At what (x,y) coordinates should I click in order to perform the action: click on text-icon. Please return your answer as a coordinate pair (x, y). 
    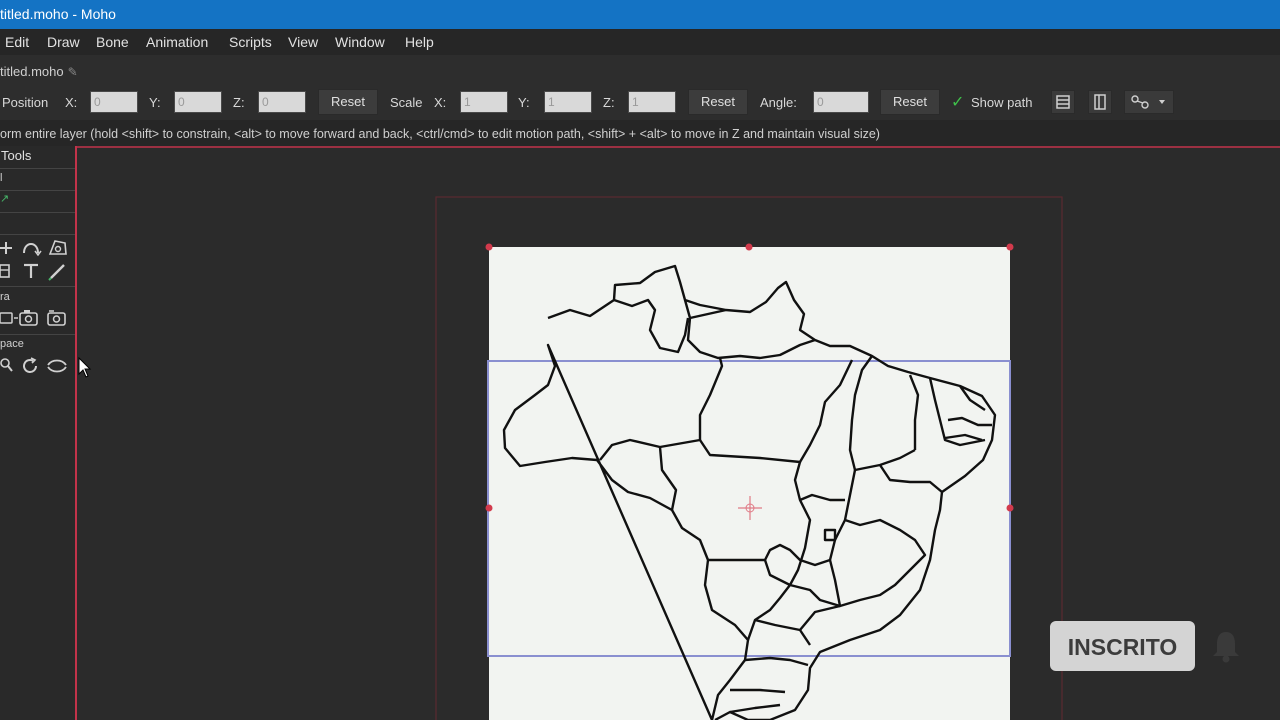
    Looking at the image, I should click on (31, 271).